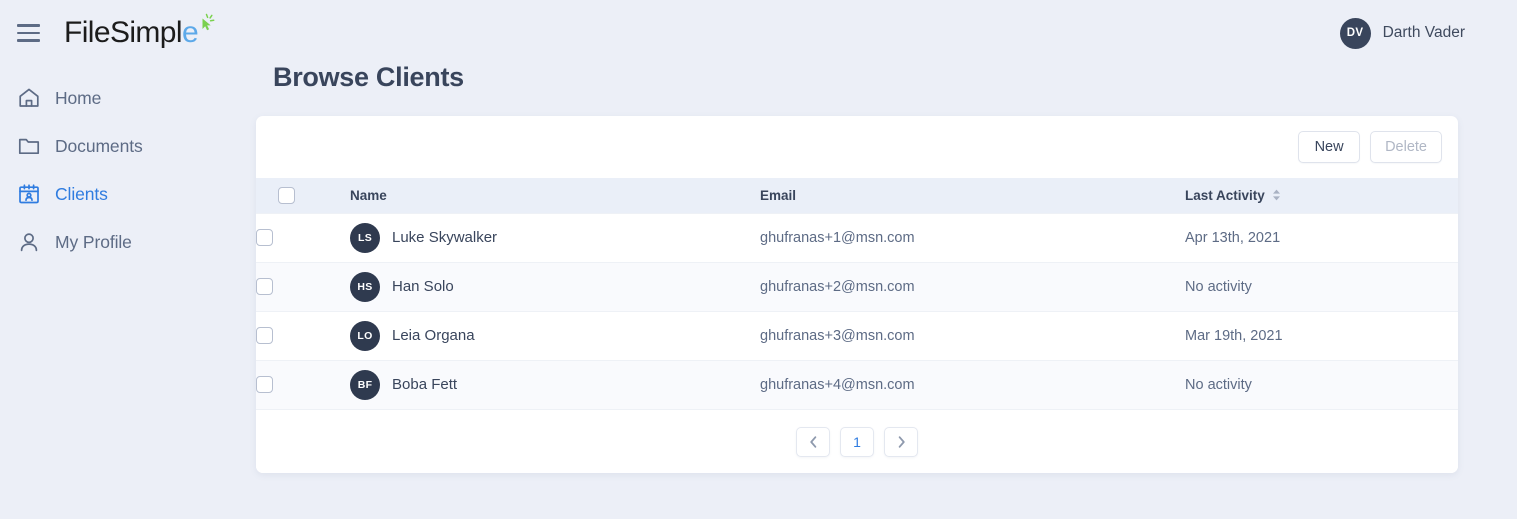 The height and width of the screenshot is (519, 1517). I want to click on folder-icon, so click(29, 146).